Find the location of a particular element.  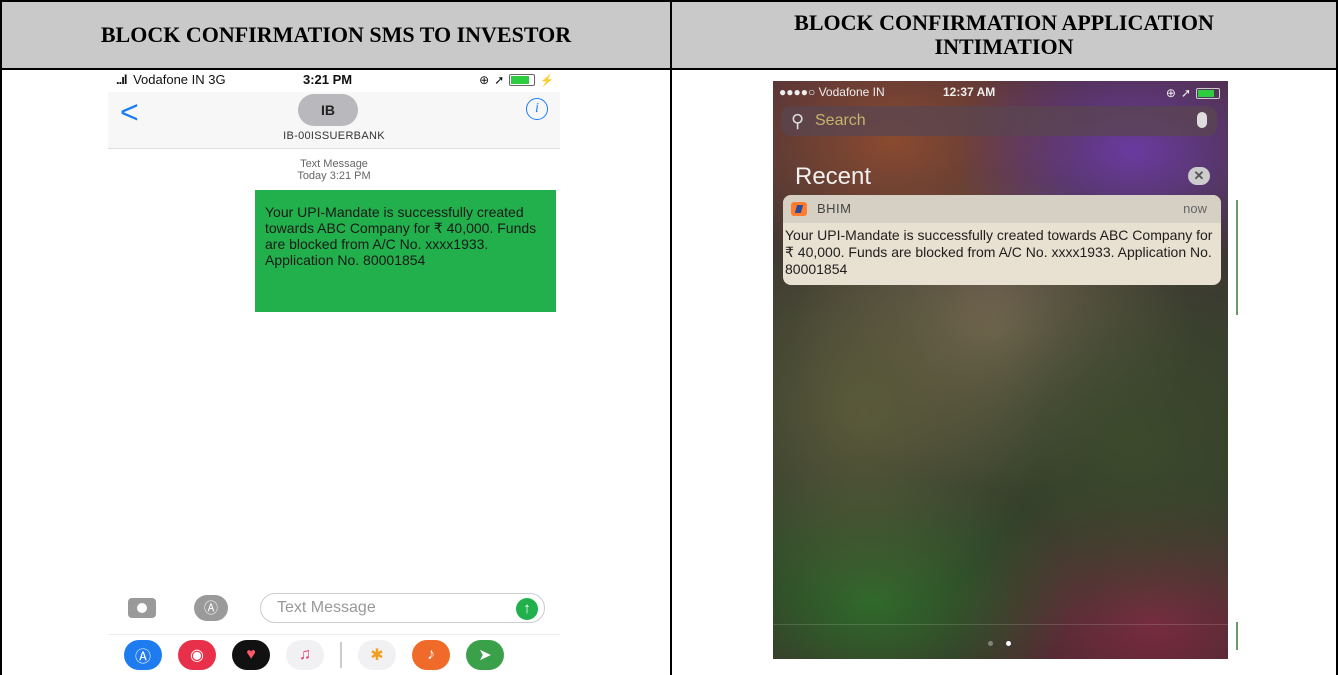

carrier-label: ..ıl Vodafone IN 3G is located at coordinates (171, 79).